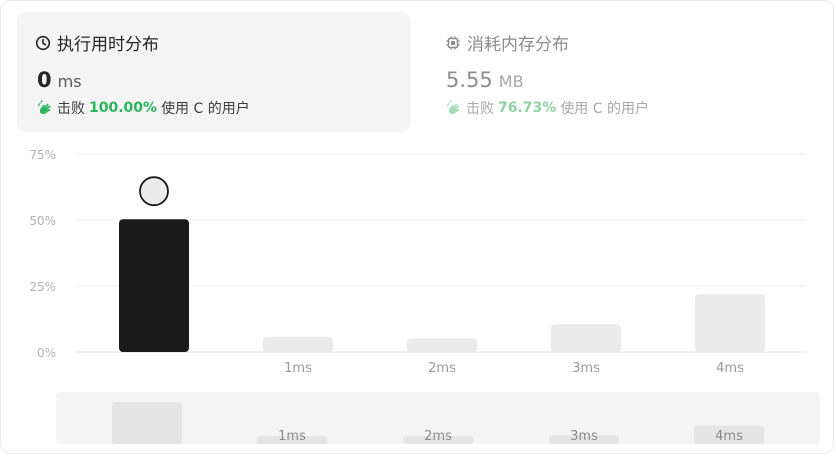  What do you see at coordinates (214, 72) in the screenshot?
I see `runtime-card: 执行用时分布 0 ms 击败 100.00% 使用 C 的用户` at bounding box center [214, 72].